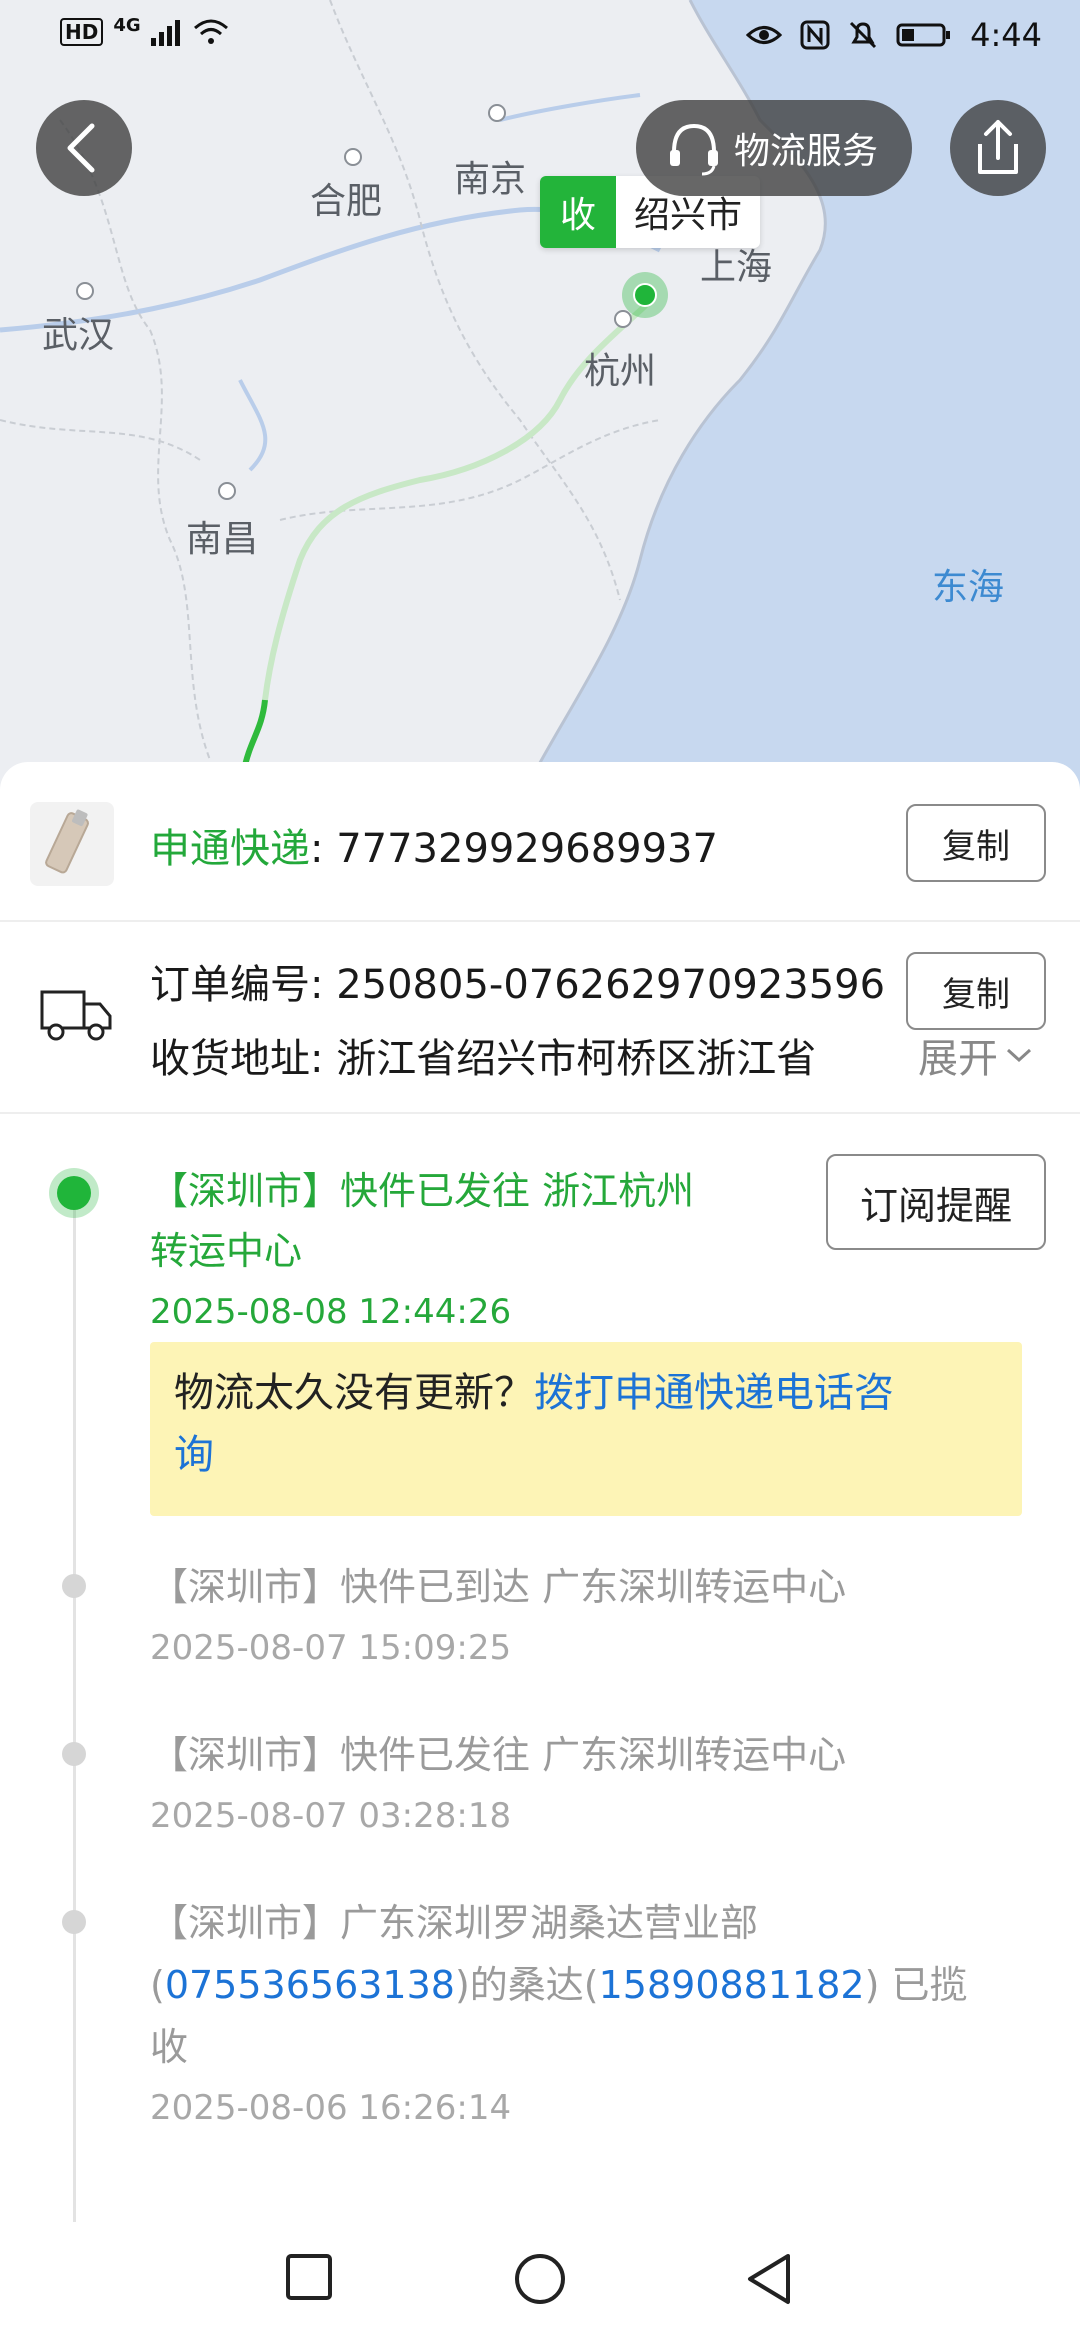 Image resolution: width=1080 pixels, height=2340 pixels. I want to click on event-line2: (075536563138)的桑达(15890881182) 已揽, so click(558, 1985).